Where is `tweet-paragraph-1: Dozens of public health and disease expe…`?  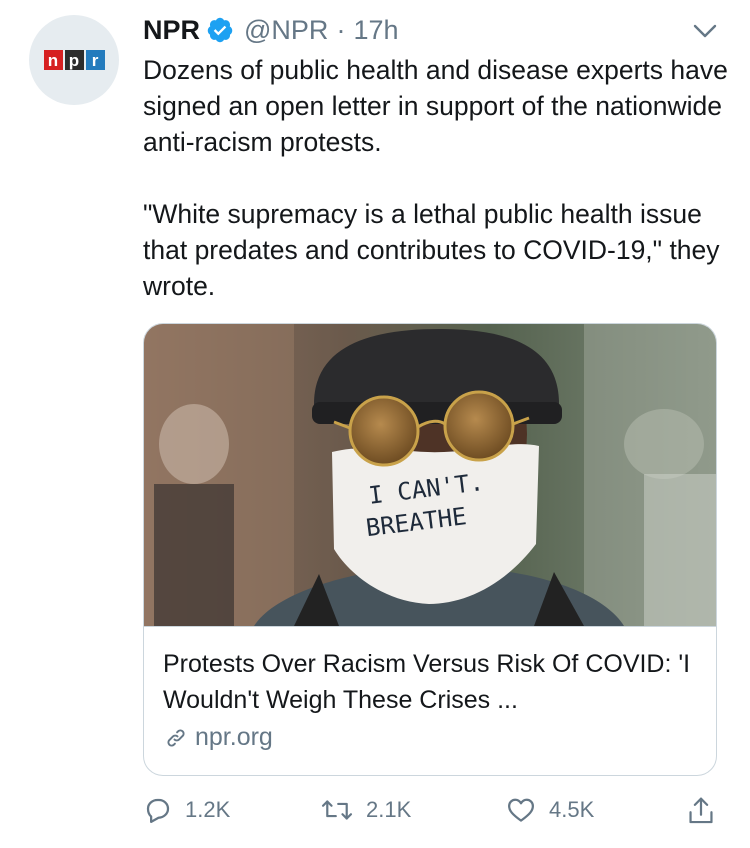
tweet-paragraph-1: Dozens of public health and disease expe… is located at coordinates (439, 106).